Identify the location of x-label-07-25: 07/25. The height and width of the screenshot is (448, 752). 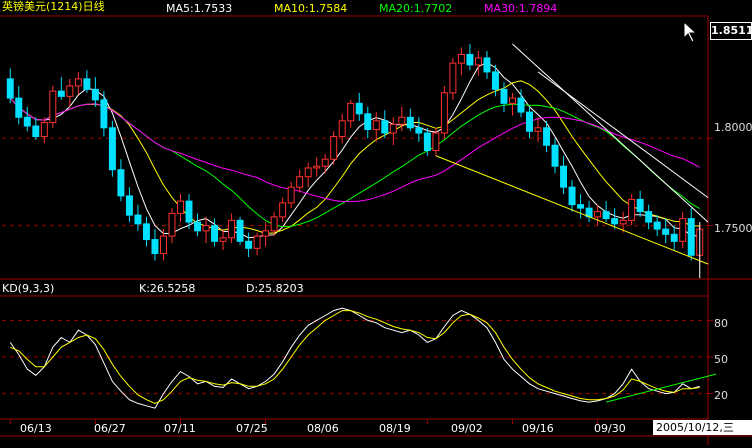
(252, 428).